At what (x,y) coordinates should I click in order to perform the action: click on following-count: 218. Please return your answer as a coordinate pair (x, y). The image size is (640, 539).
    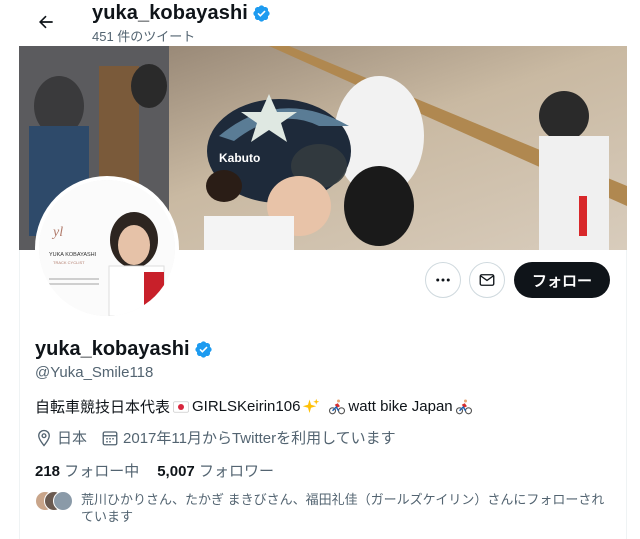
    Looking at the image, I should click on (48, 471).